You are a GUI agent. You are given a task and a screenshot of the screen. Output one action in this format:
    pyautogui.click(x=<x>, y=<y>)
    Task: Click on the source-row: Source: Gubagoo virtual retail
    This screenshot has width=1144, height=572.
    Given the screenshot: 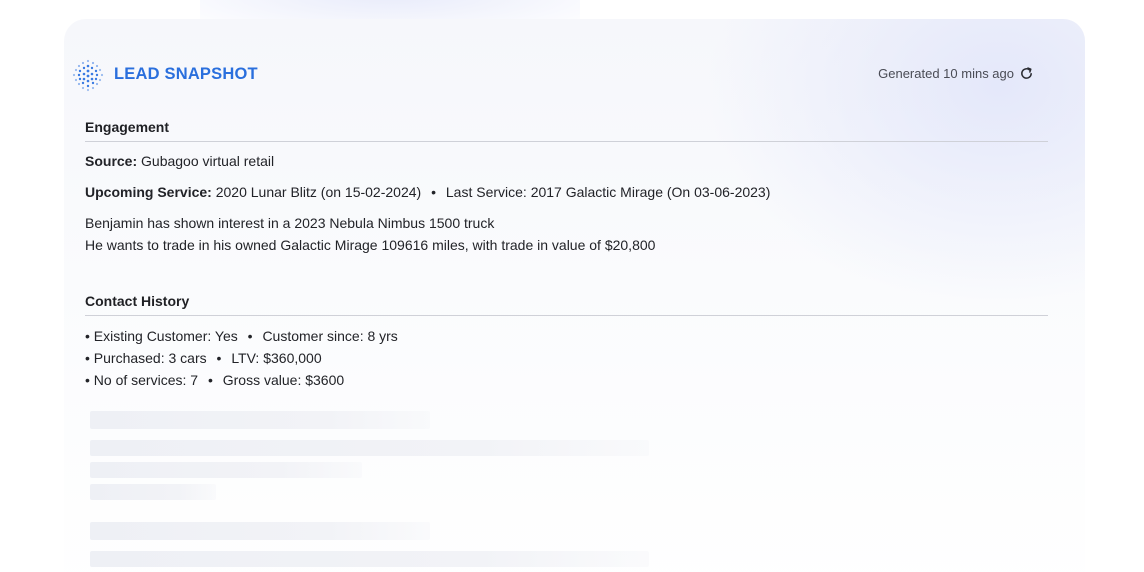 What is the action you would take?
    pyautogui.click(x=179, y=161)
    